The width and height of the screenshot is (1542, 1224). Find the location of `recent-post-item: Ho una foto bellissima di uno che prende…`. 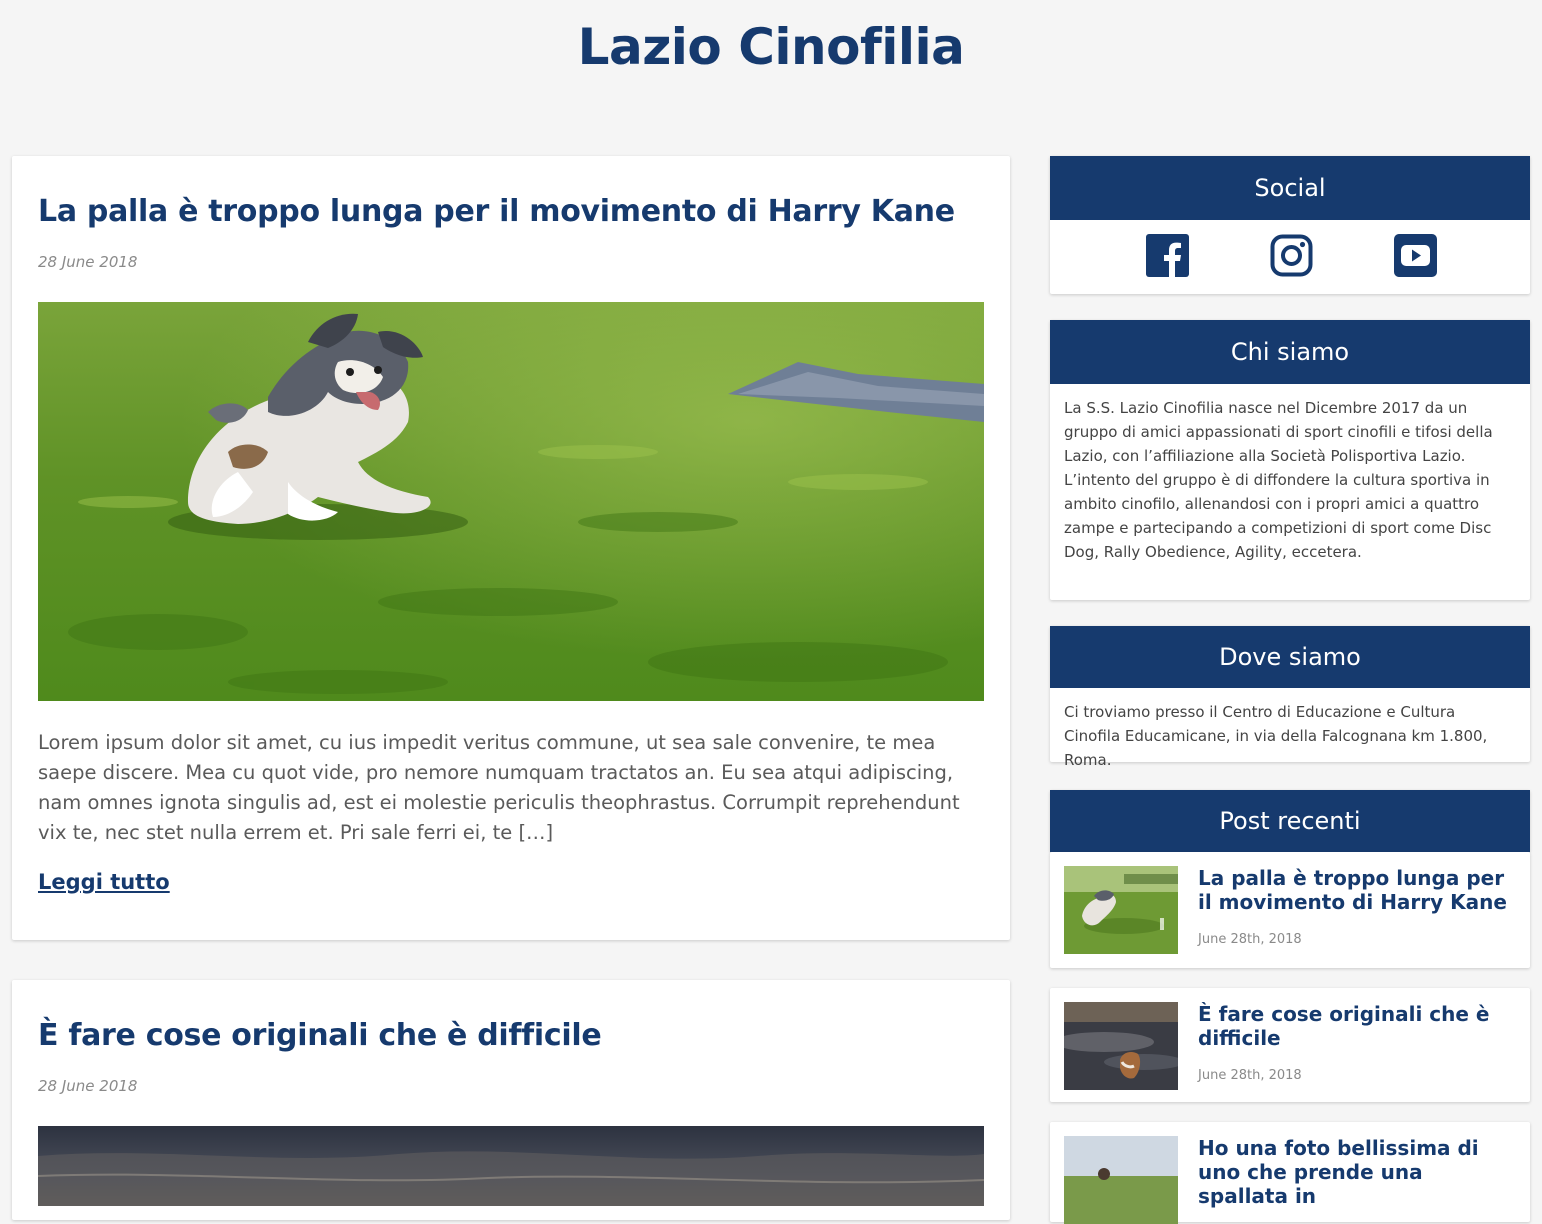

recent-post-item: Ho una foto bellissima di uno che prende… is located at coordinates (1290, 1173).